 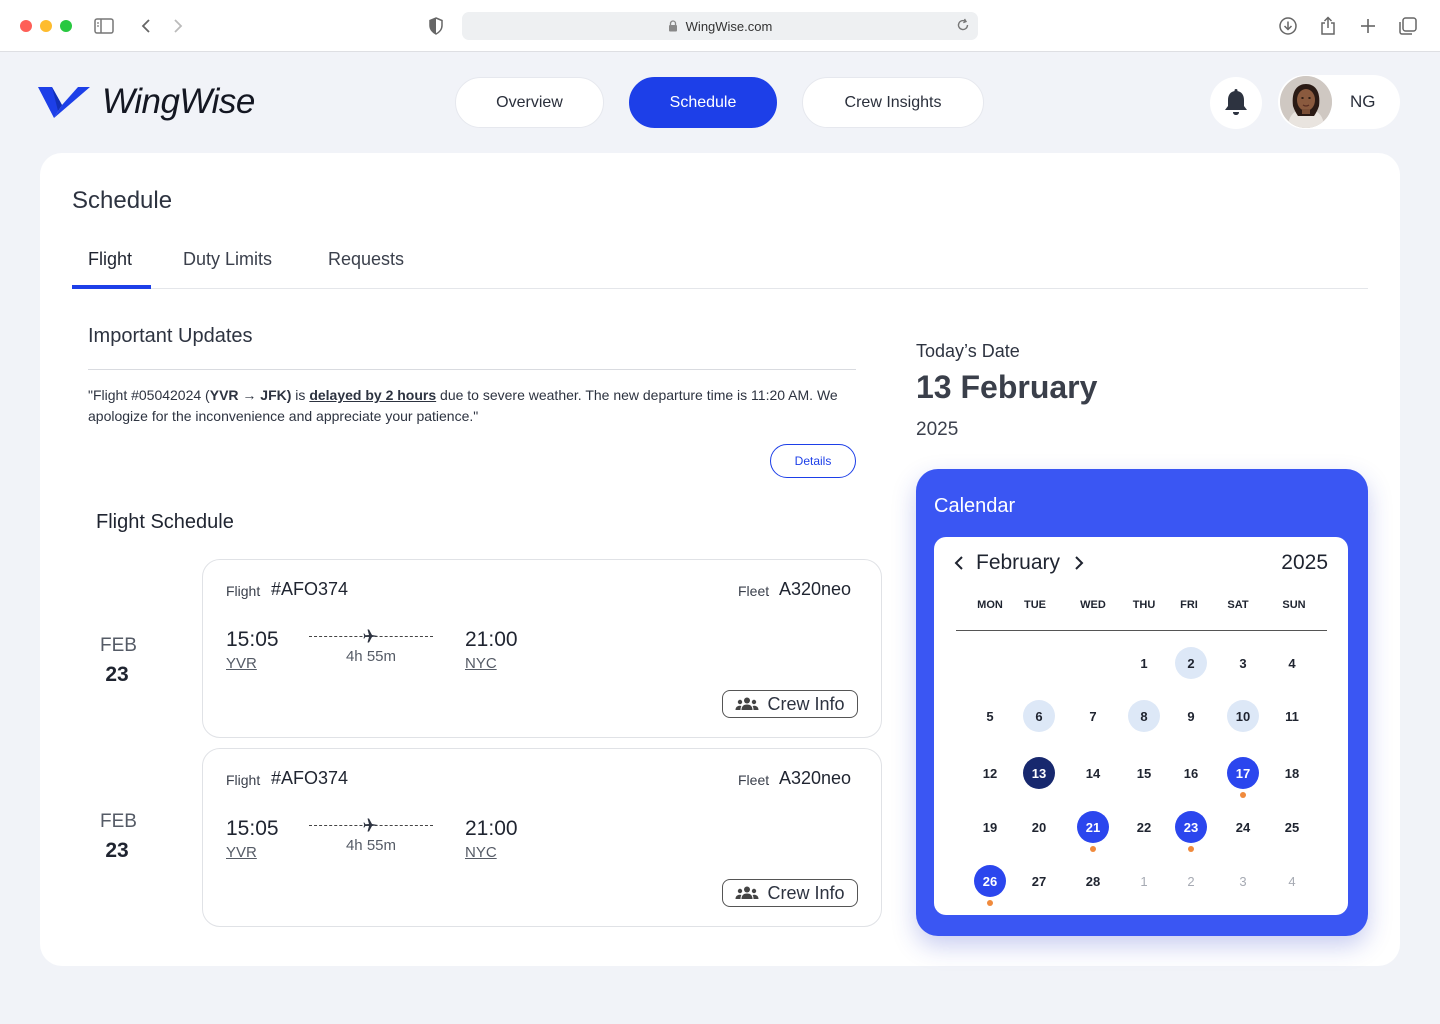 What do you see at coordinates (110, 259) in the screenshot?
I see `tab-flight: Flight` at bounding box center [110, 259].